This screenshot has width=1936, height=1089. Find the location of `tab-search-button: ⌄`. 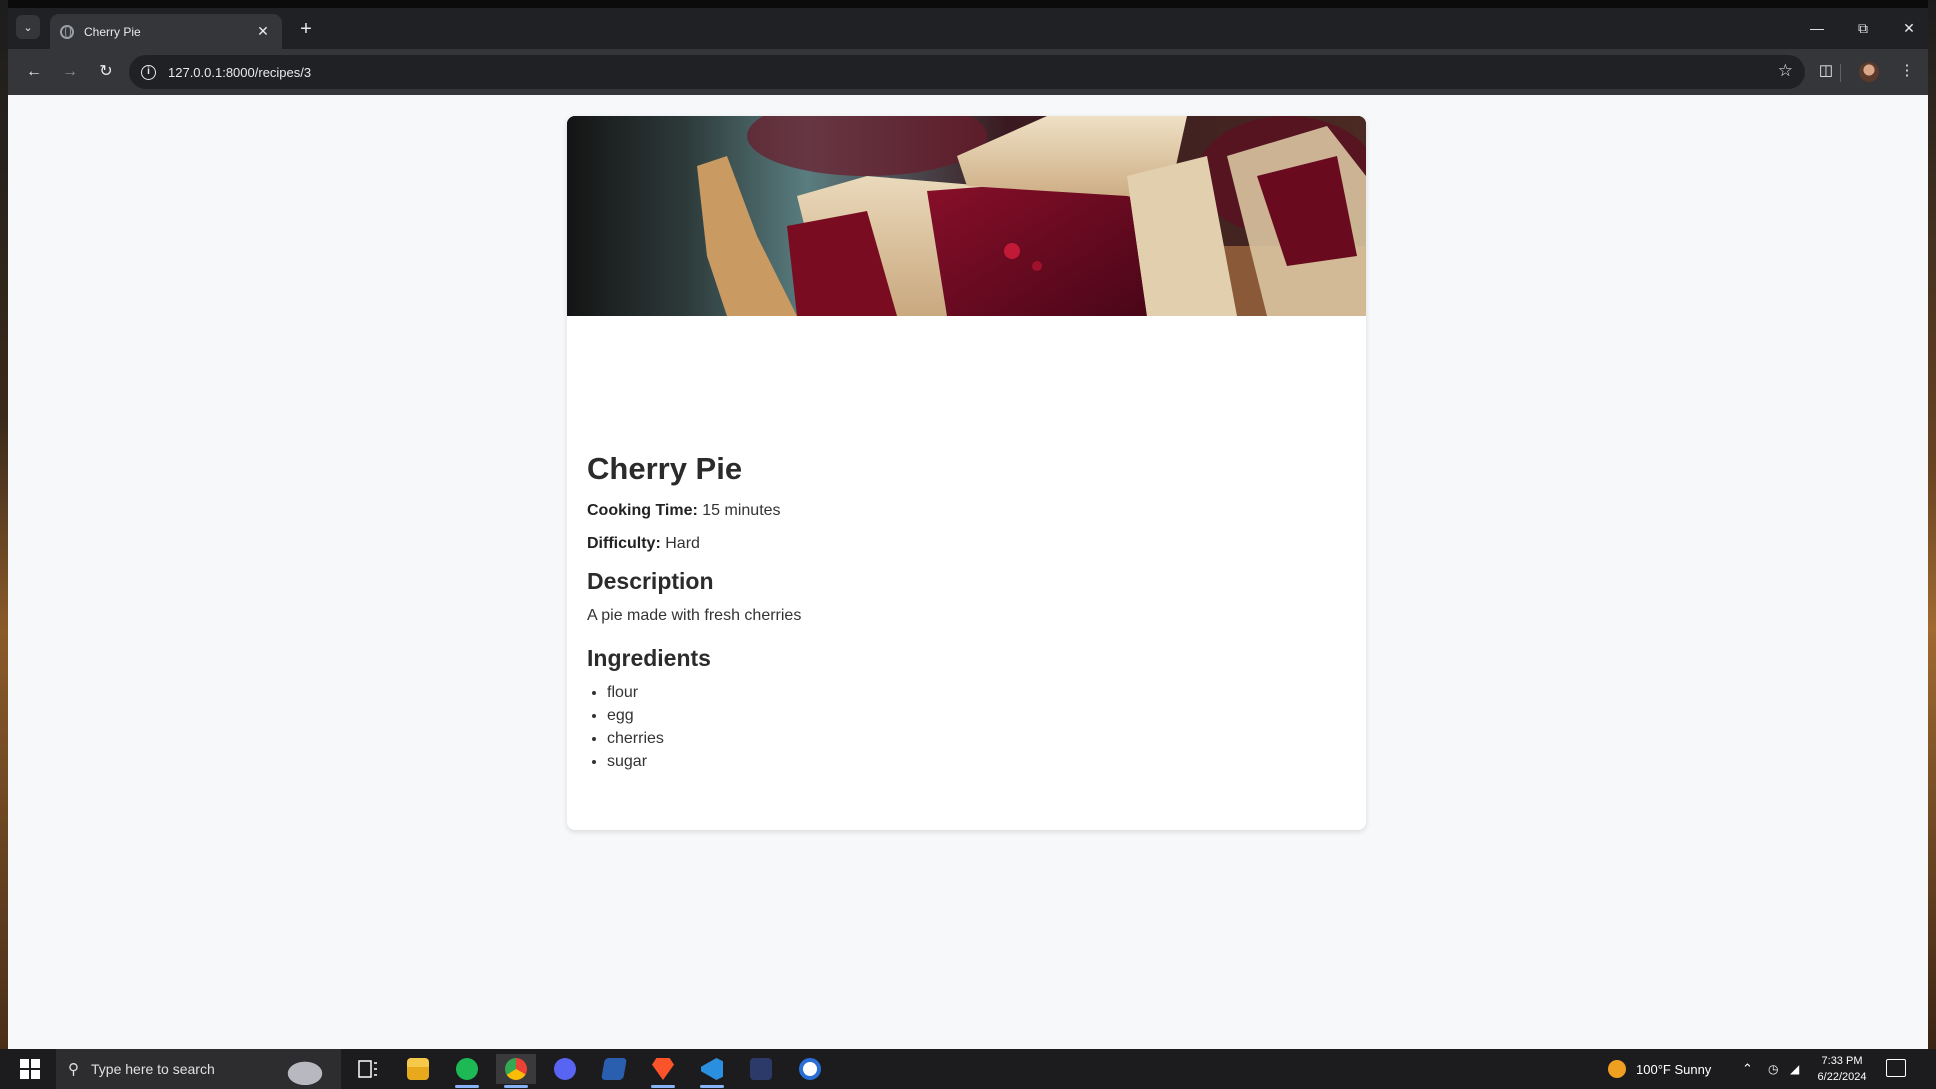

tab-search-button: ⌄ is located at coordinates (28, 27).